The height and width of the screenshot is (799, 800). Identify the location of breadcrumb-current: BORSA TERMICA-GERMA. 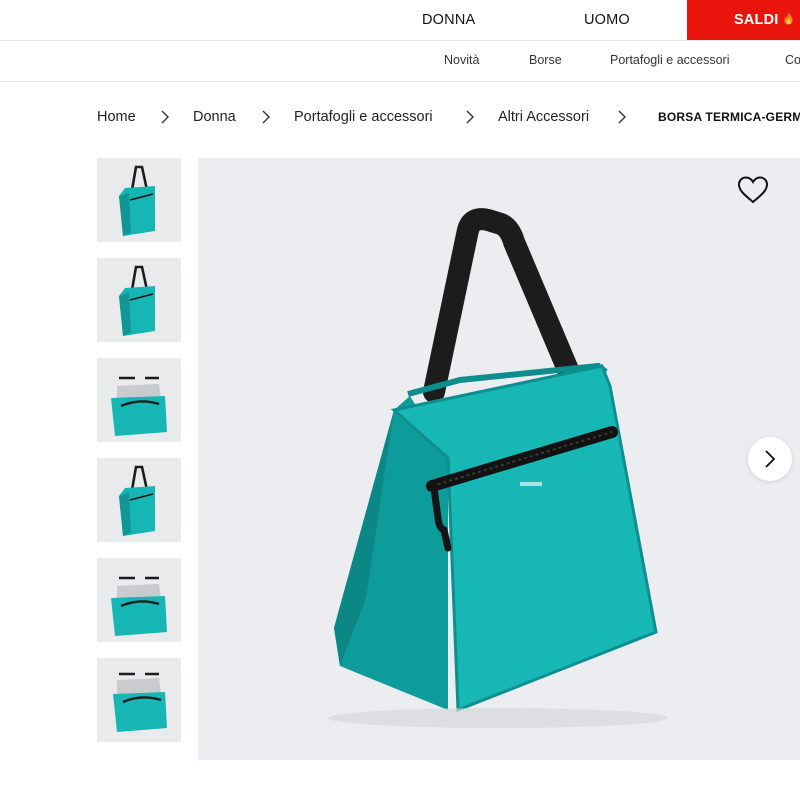
(729, 117).